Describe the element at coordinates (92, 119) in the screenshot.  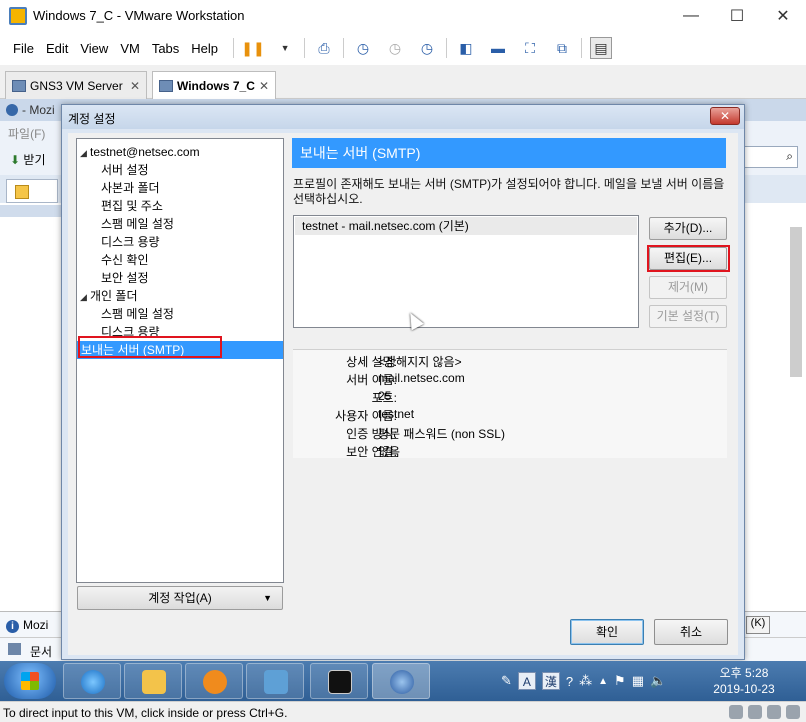
I see `dialog-title: 계정 설정` at that location.